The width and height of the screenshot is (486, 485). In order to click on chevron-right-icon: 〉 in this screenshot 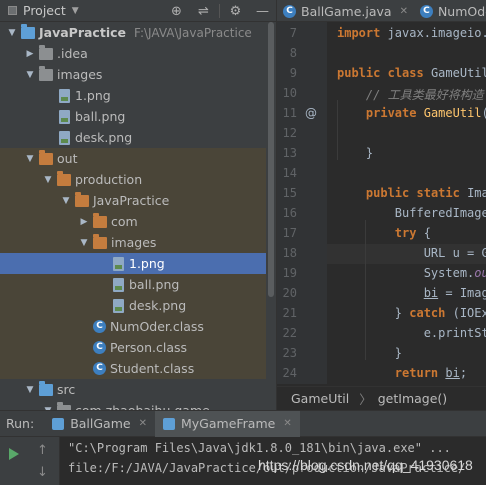, I will do `click(365, 399)`.